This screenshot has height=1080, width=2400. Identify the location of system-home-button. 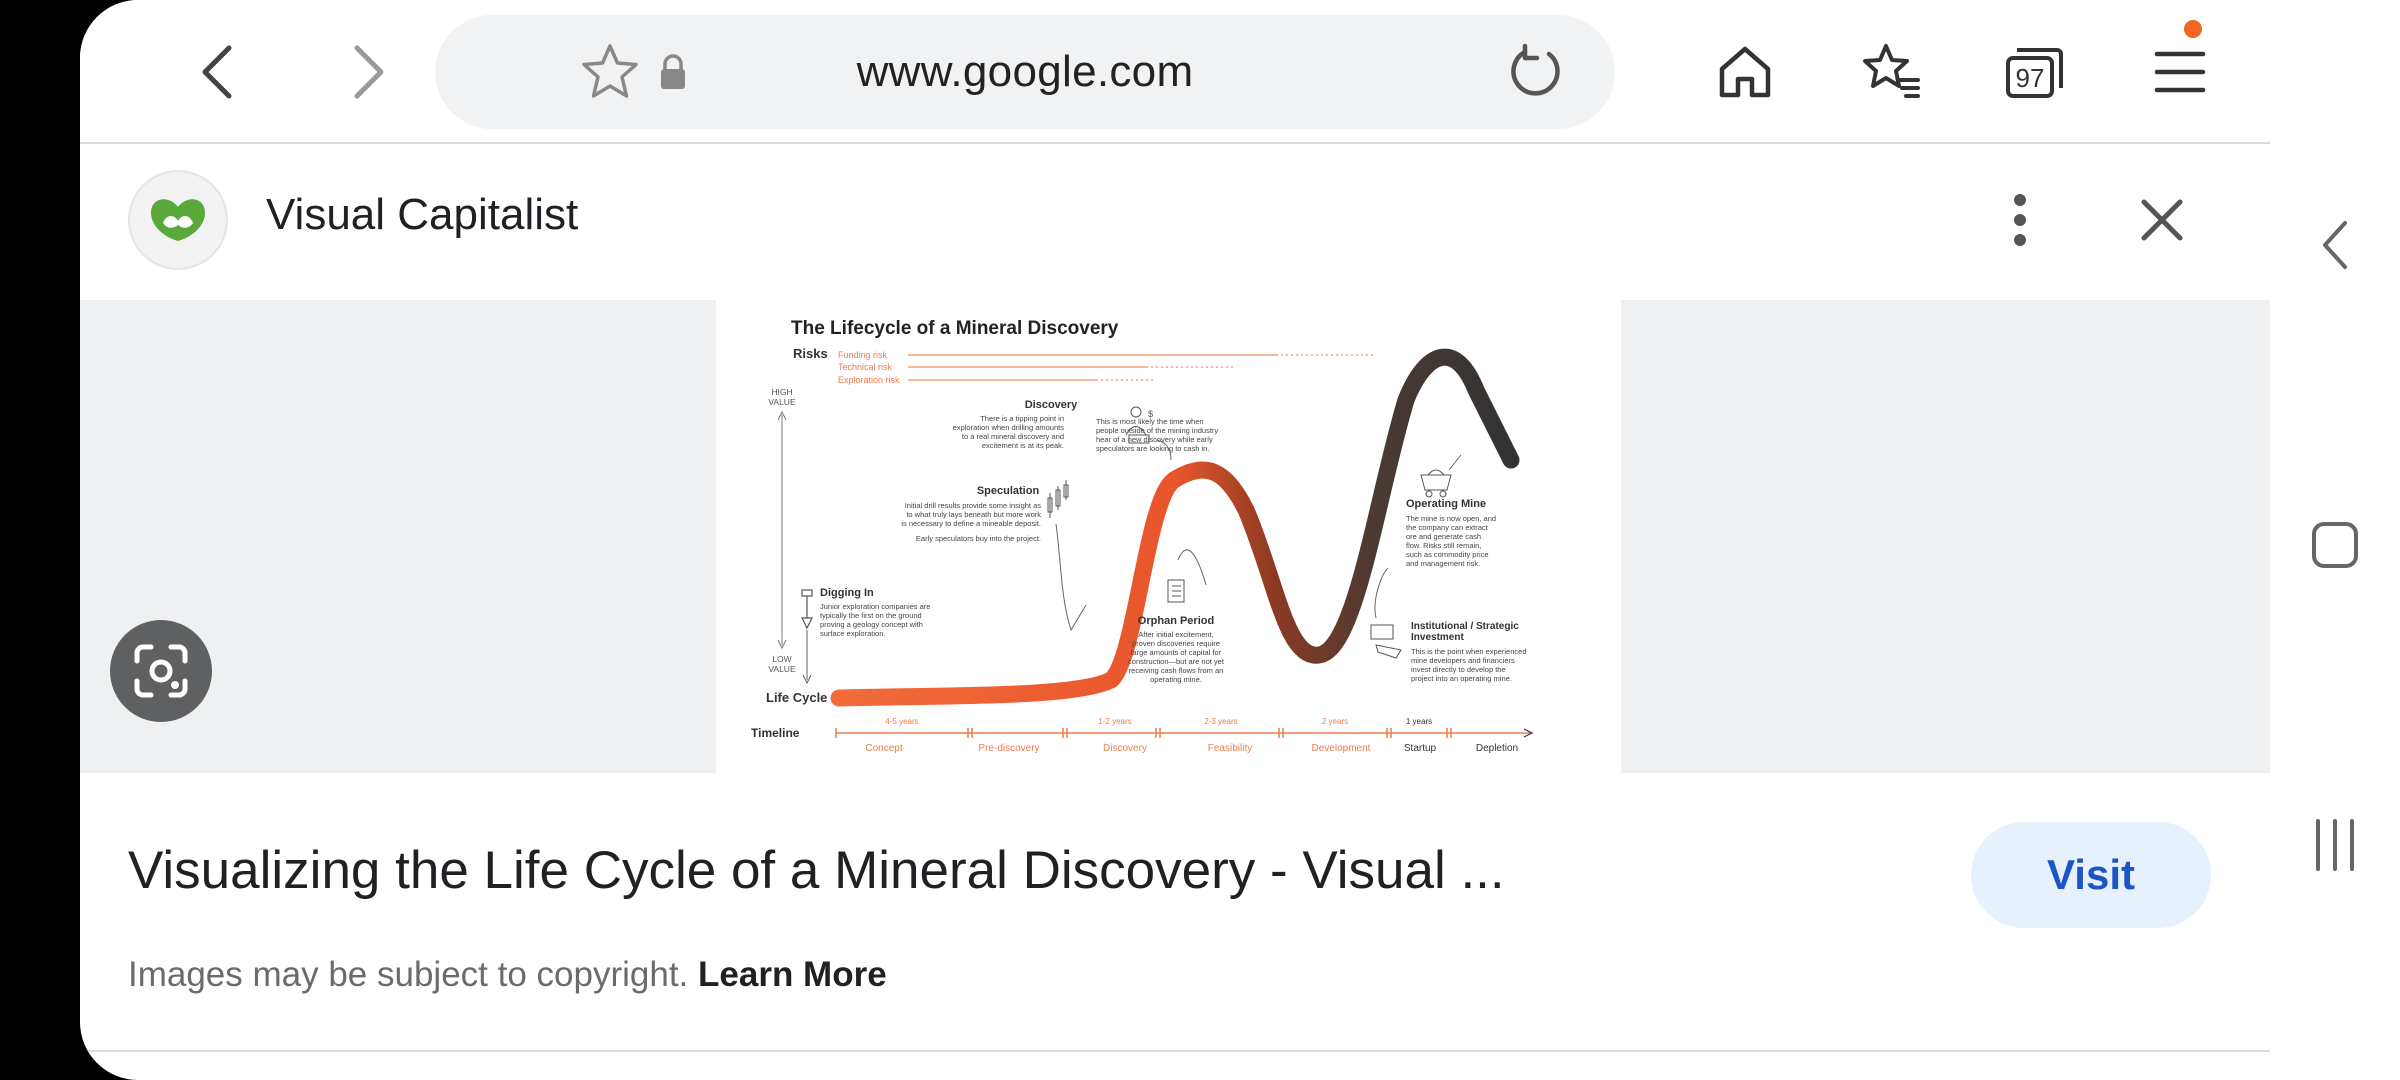
(2335, 545).